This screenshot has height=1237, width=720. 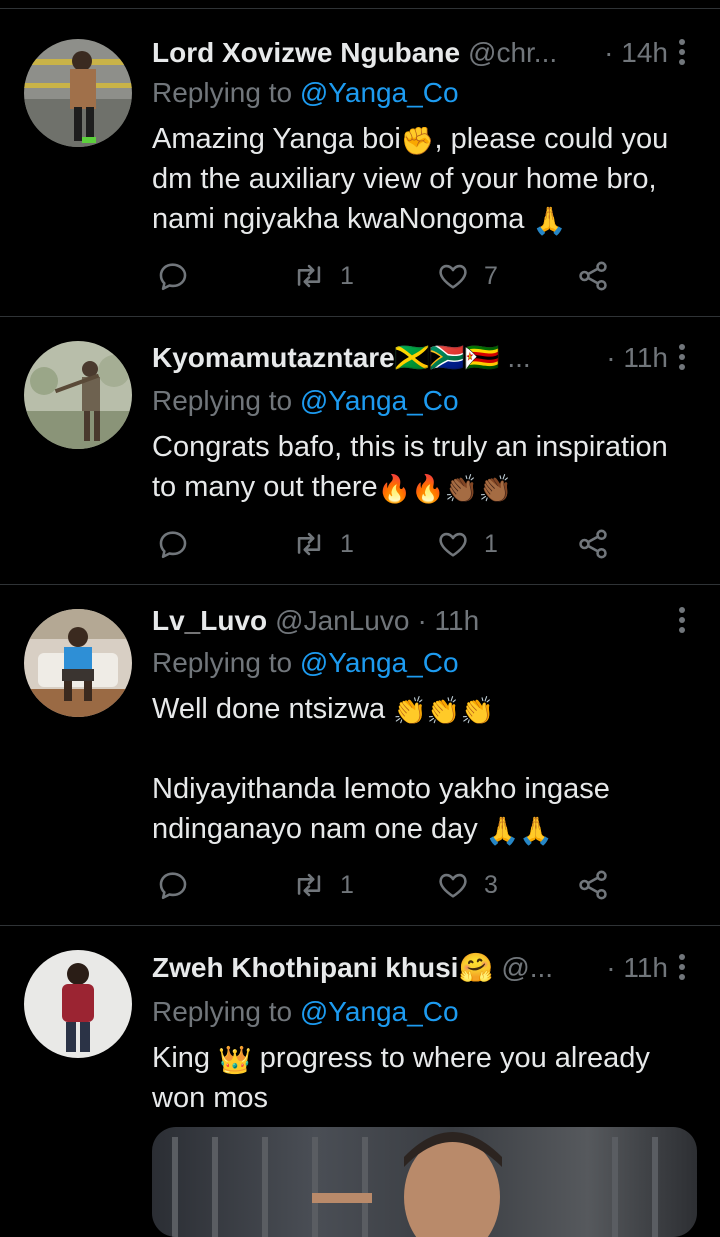 I want to click on like-button: 3, so click(x=467, y=885).